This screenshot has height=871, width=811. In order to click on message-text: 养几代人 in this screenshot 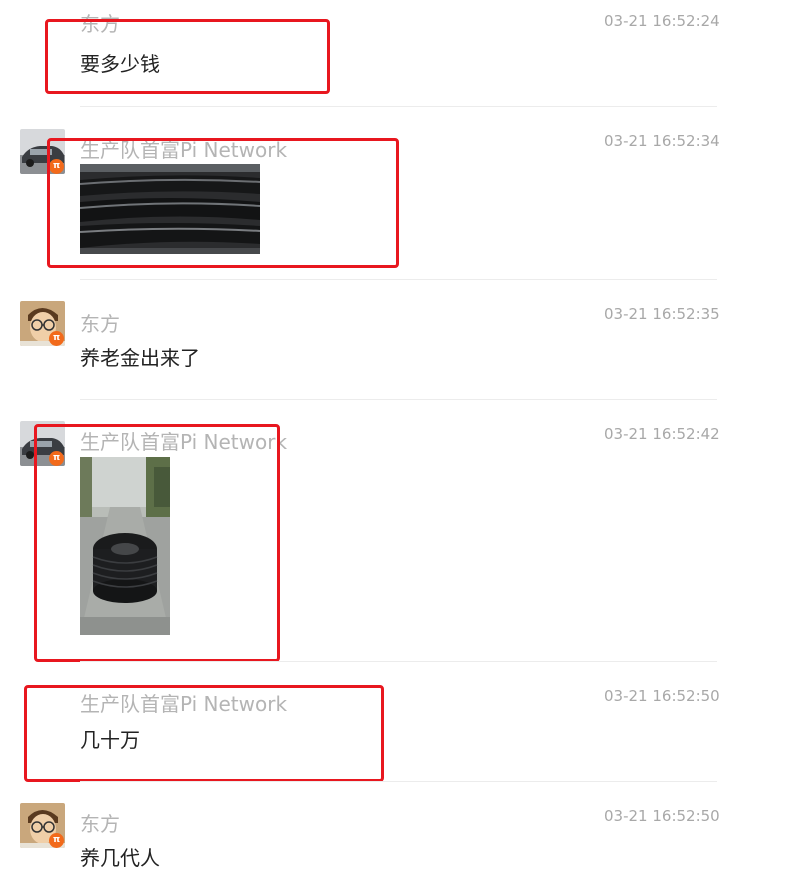, I will do `click(120, 856)`.